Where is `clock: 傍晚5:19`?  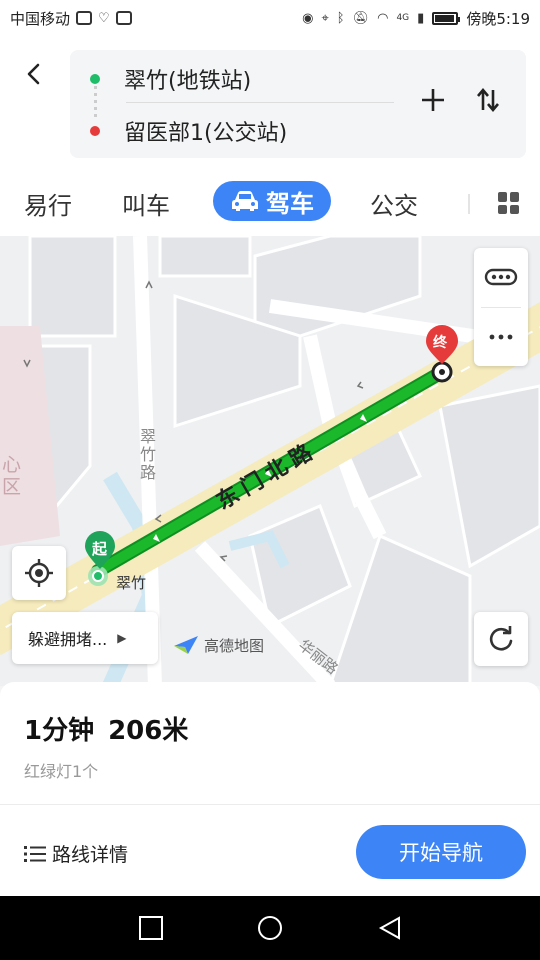 clock: 傍晚5:19 is located at coordinates (498, 18).